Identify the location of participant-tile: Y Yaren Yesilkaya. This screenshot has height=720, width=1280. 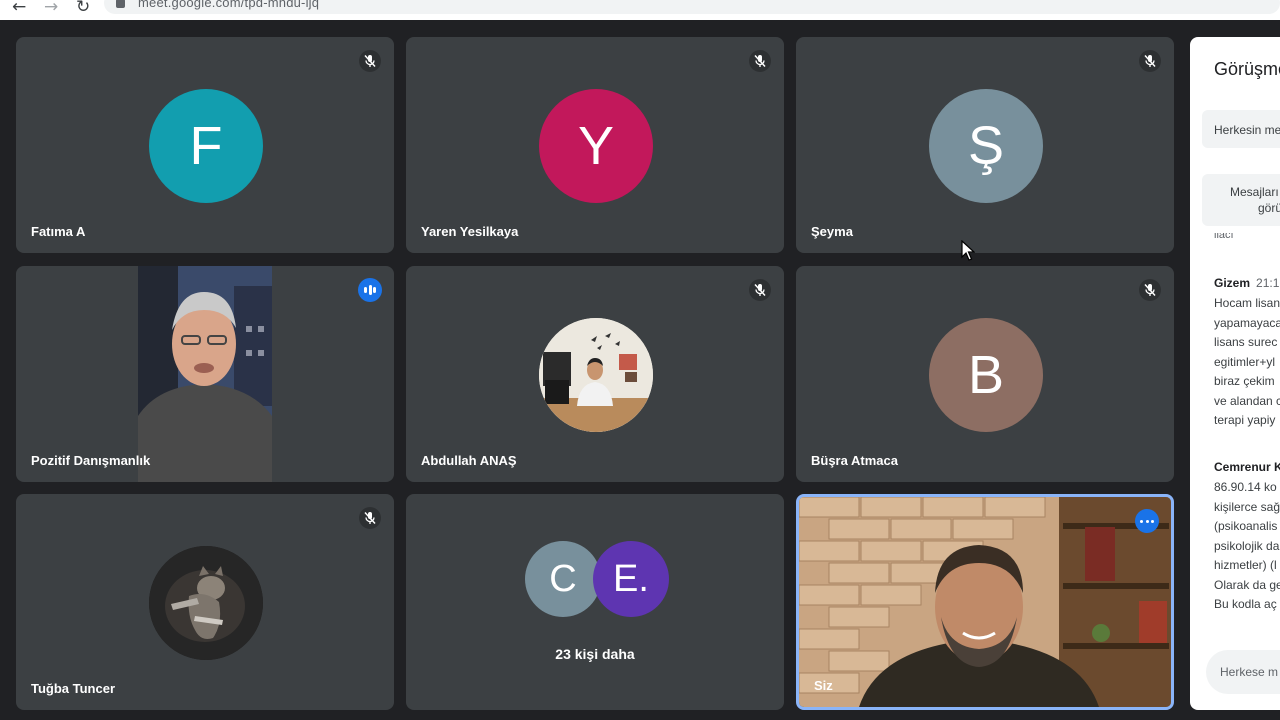
(595, 145).